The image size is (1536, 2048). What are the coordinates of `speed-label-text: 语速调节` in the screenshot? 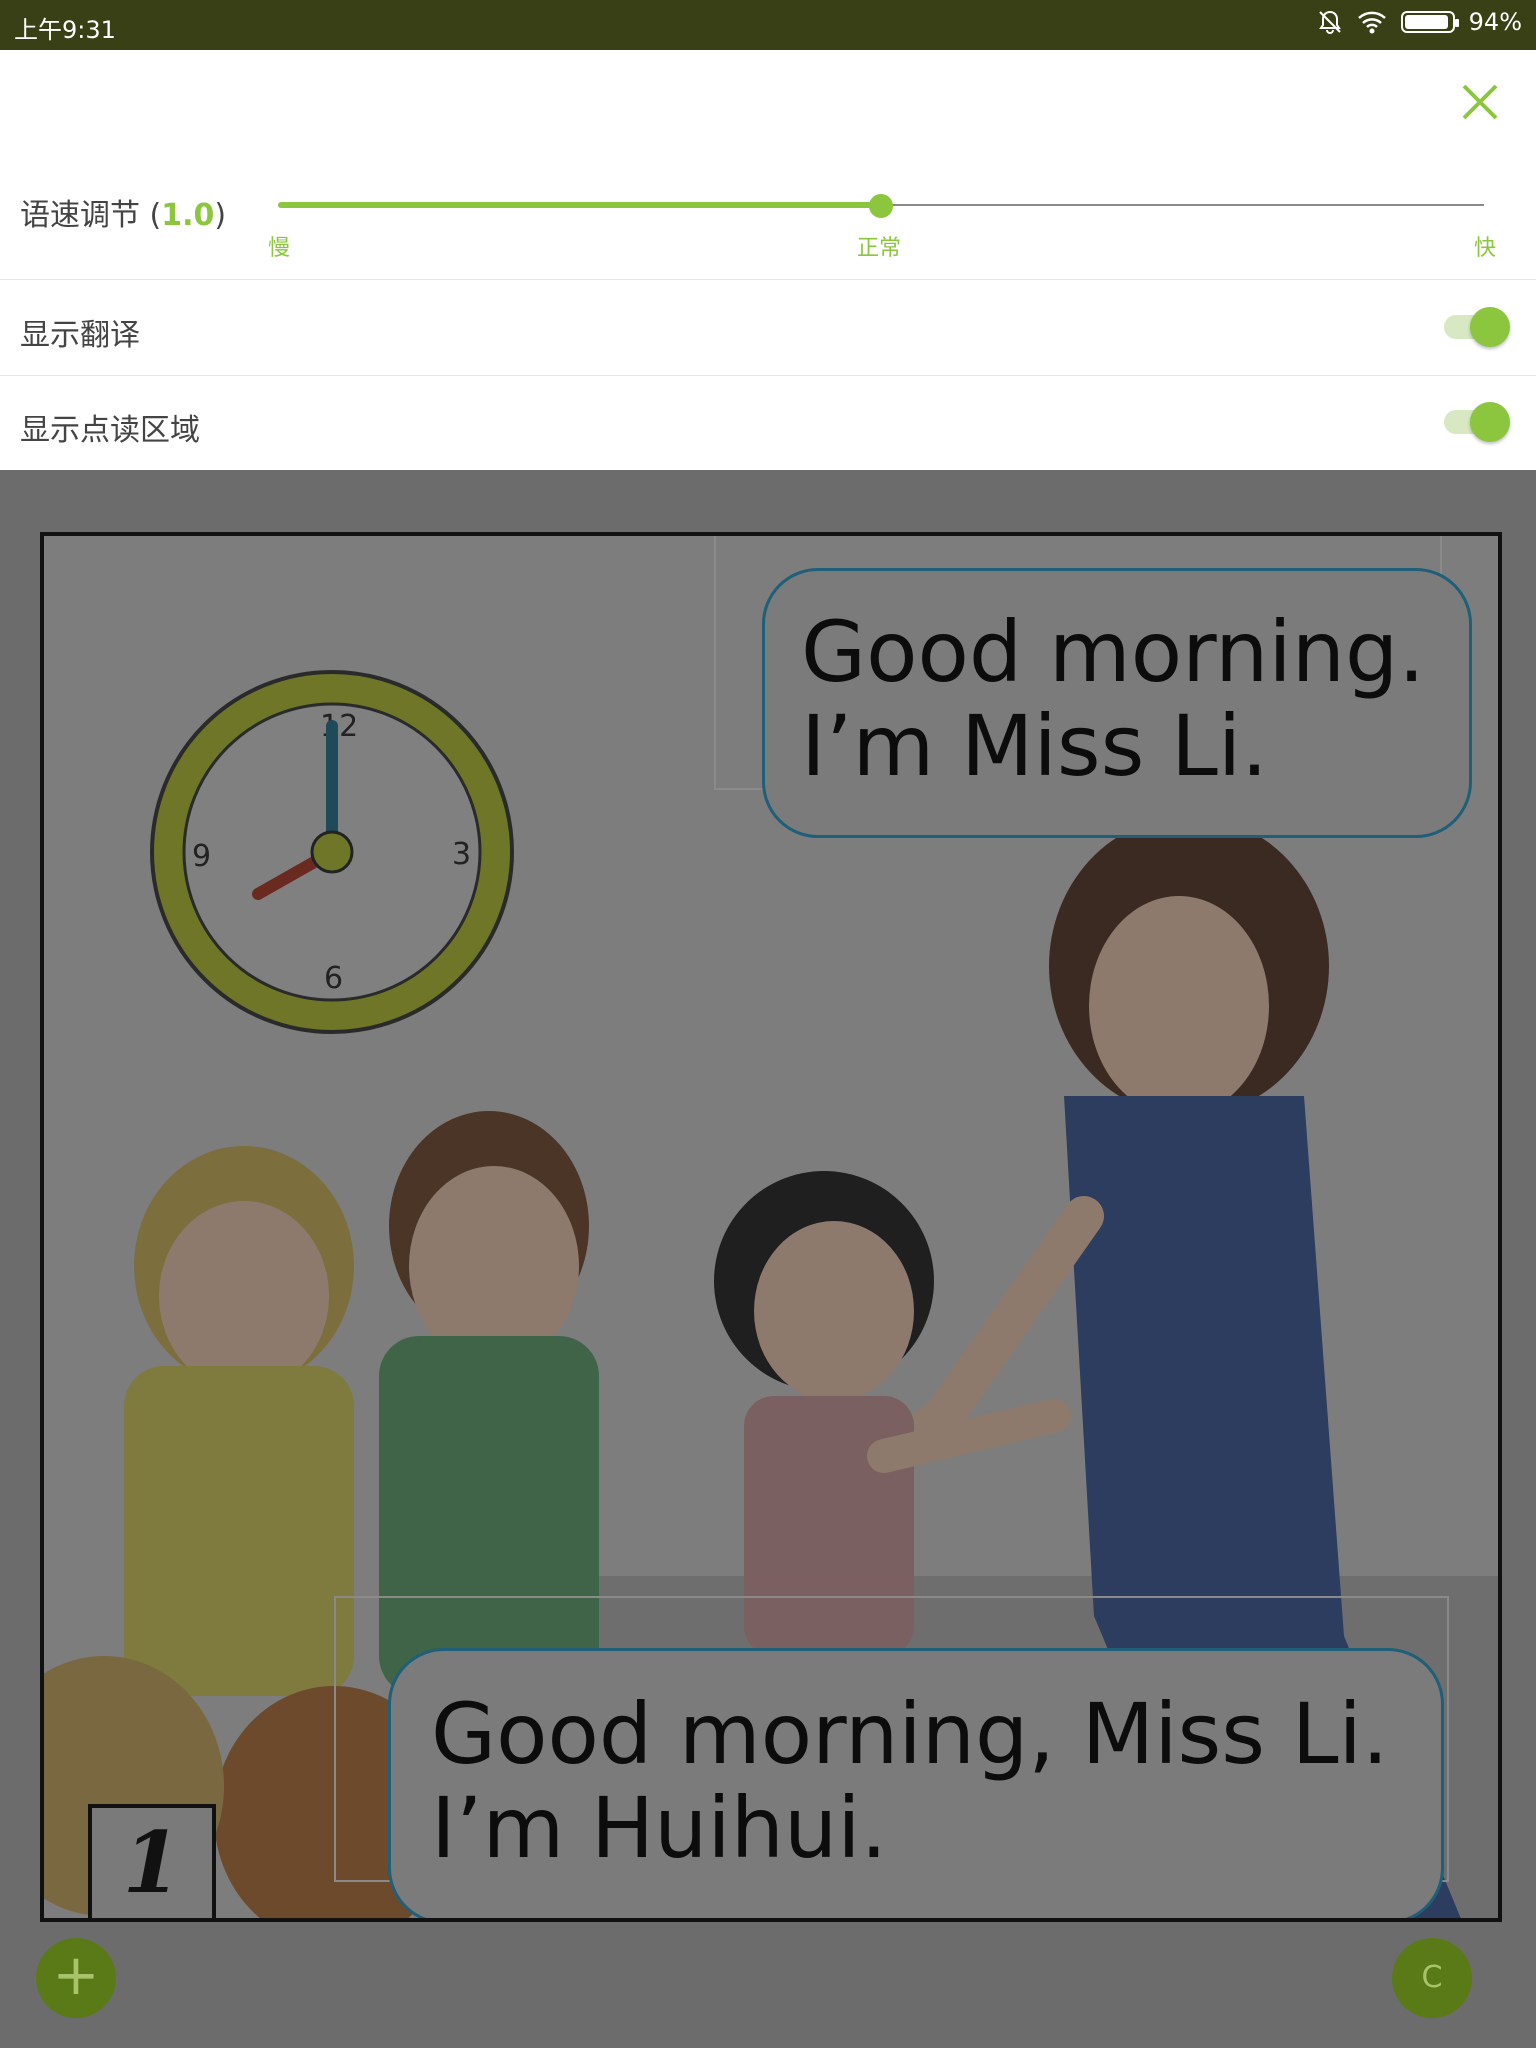 It's located at (80, 215).